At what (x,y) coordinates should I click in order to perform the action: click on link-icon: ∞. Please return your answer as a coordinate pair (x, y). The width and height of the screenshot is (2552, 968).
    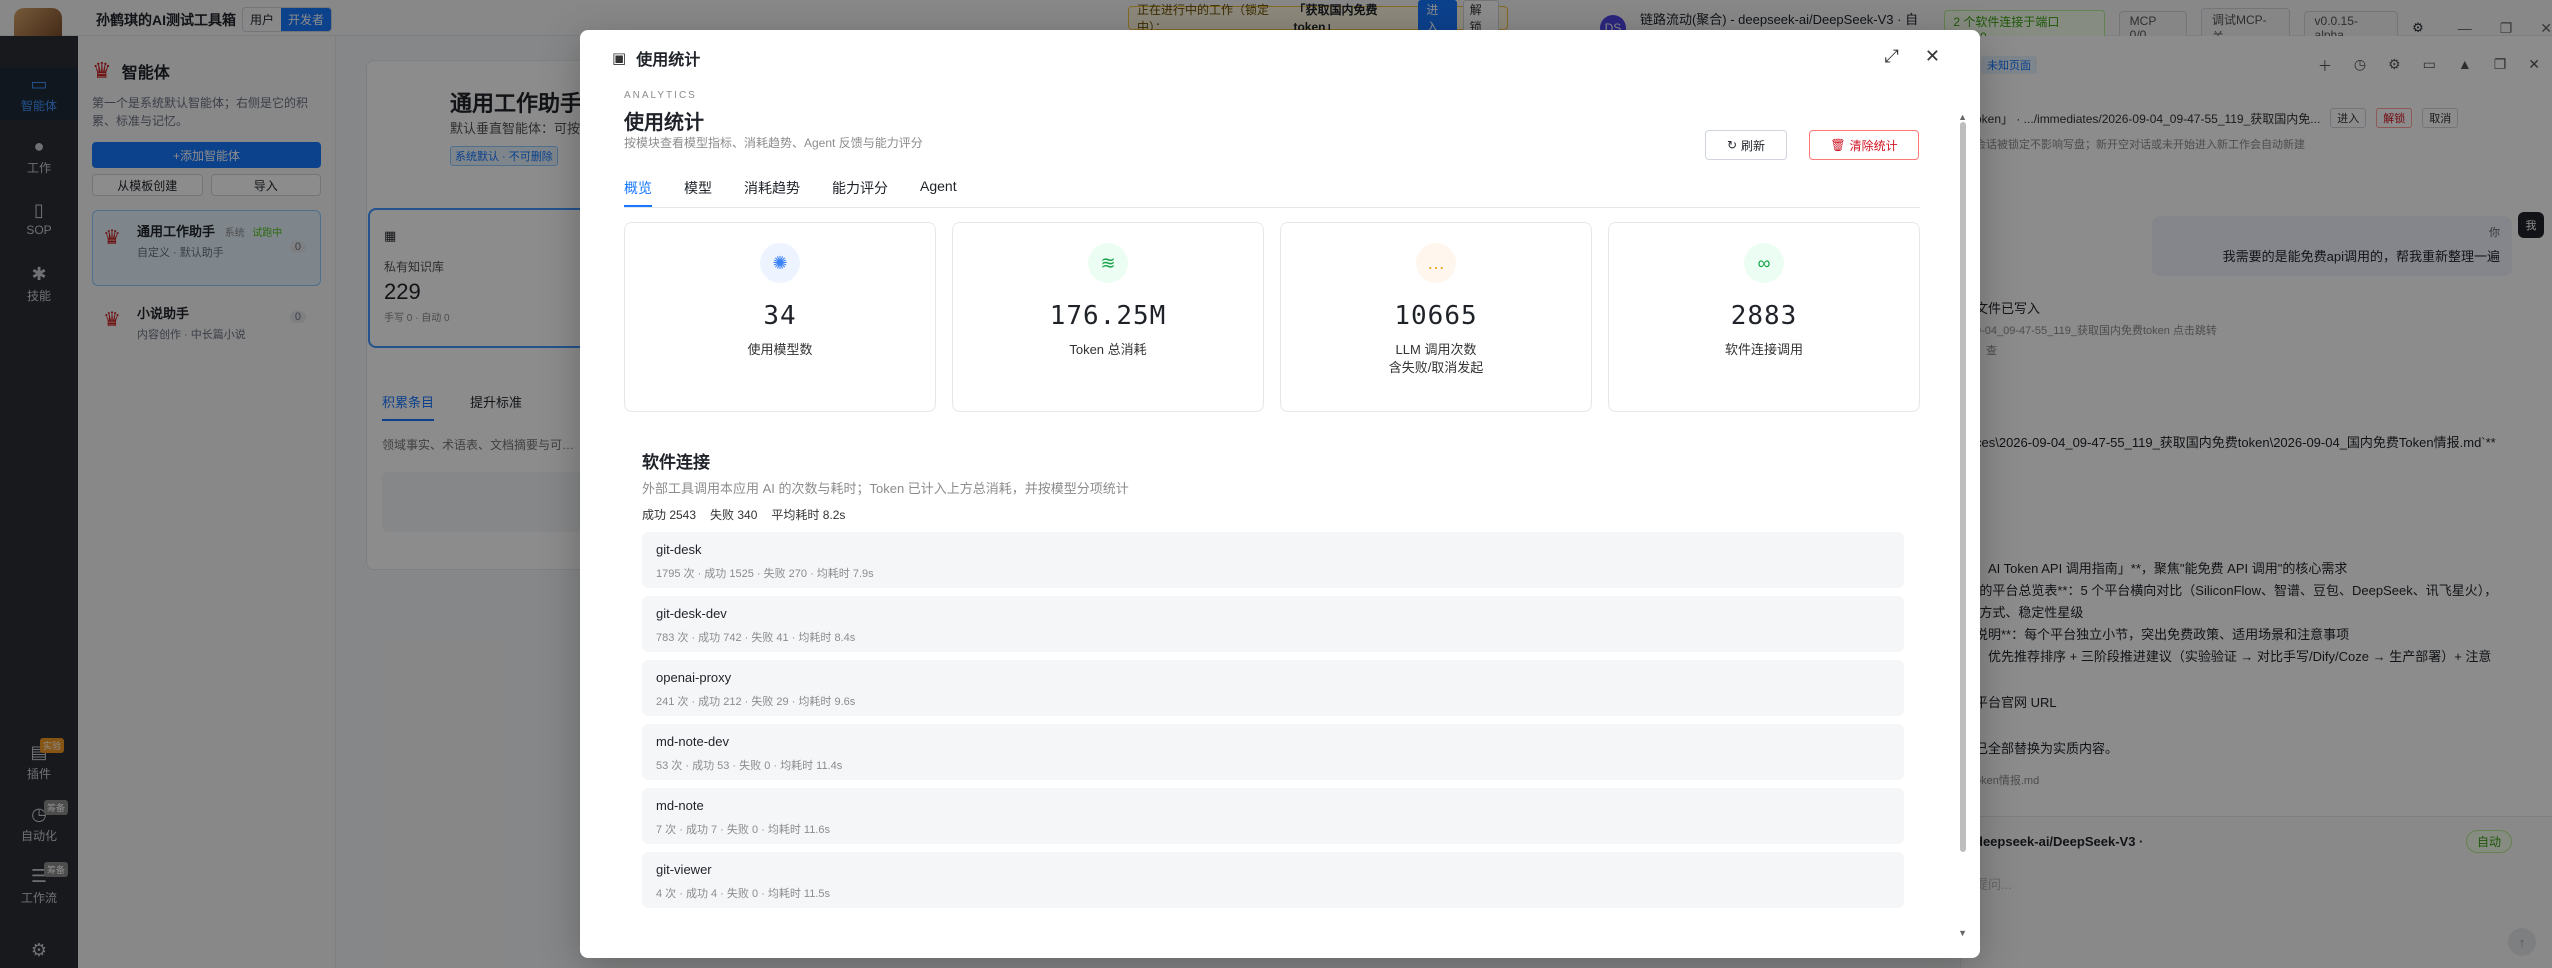
    Looking at the image, I should click on (1764, 263).